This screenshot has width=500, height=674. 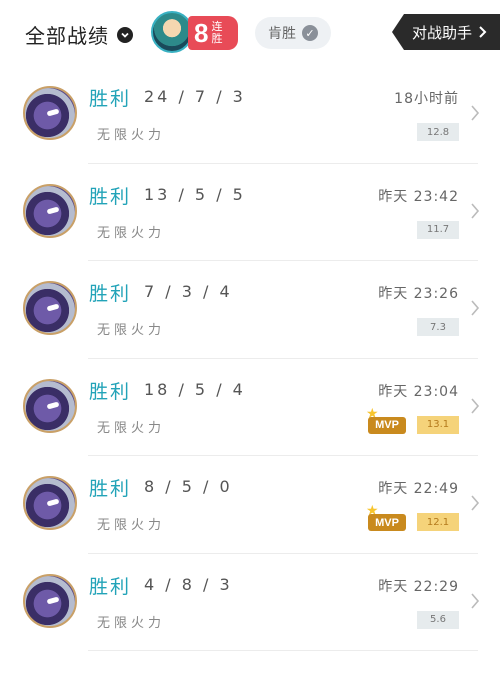 What do you see at coordinates (418, 489) in the screenshot?
I see `match-time: 昨天 22:49` at bounding box center [418, 489].